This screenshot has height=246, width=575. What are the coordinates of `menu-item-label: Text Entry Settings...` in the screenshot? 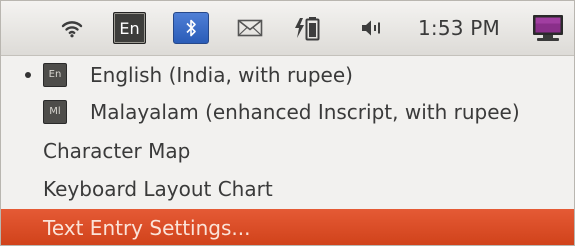 It's located at (147, 227).